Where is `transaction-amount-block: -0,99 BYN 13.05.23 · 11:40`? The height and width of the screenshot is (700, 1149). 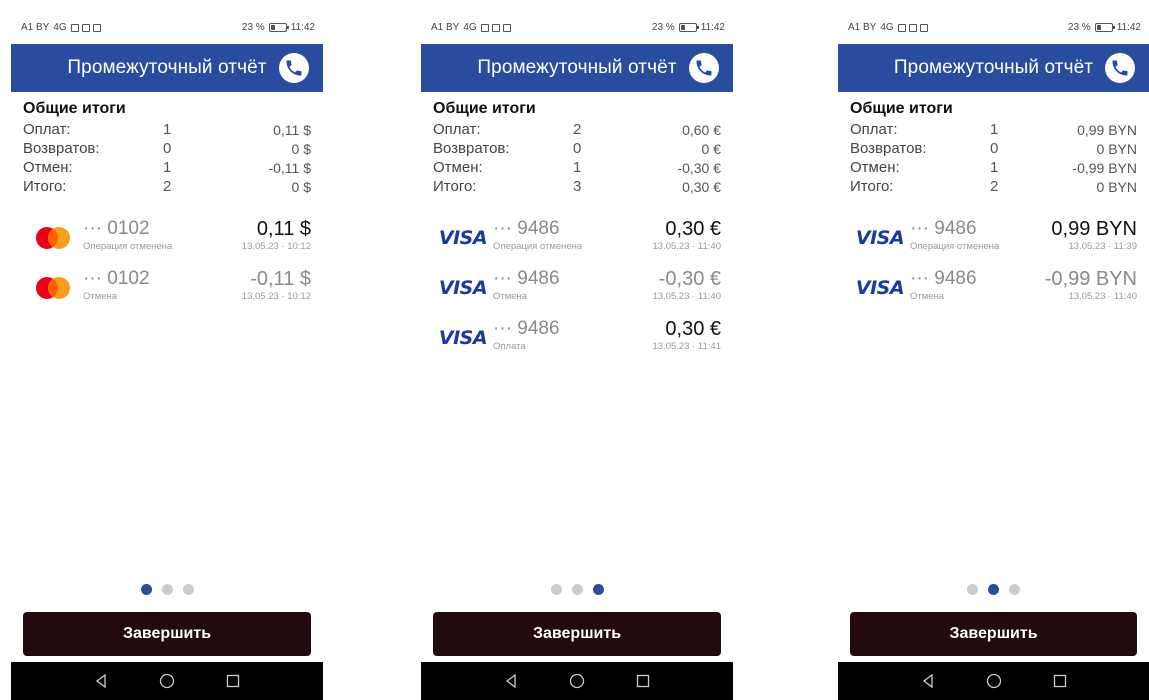
transaction-amount-block: -0,99 BYN 13.05.23 · 11:40 is located at coordinates (1091, 285).